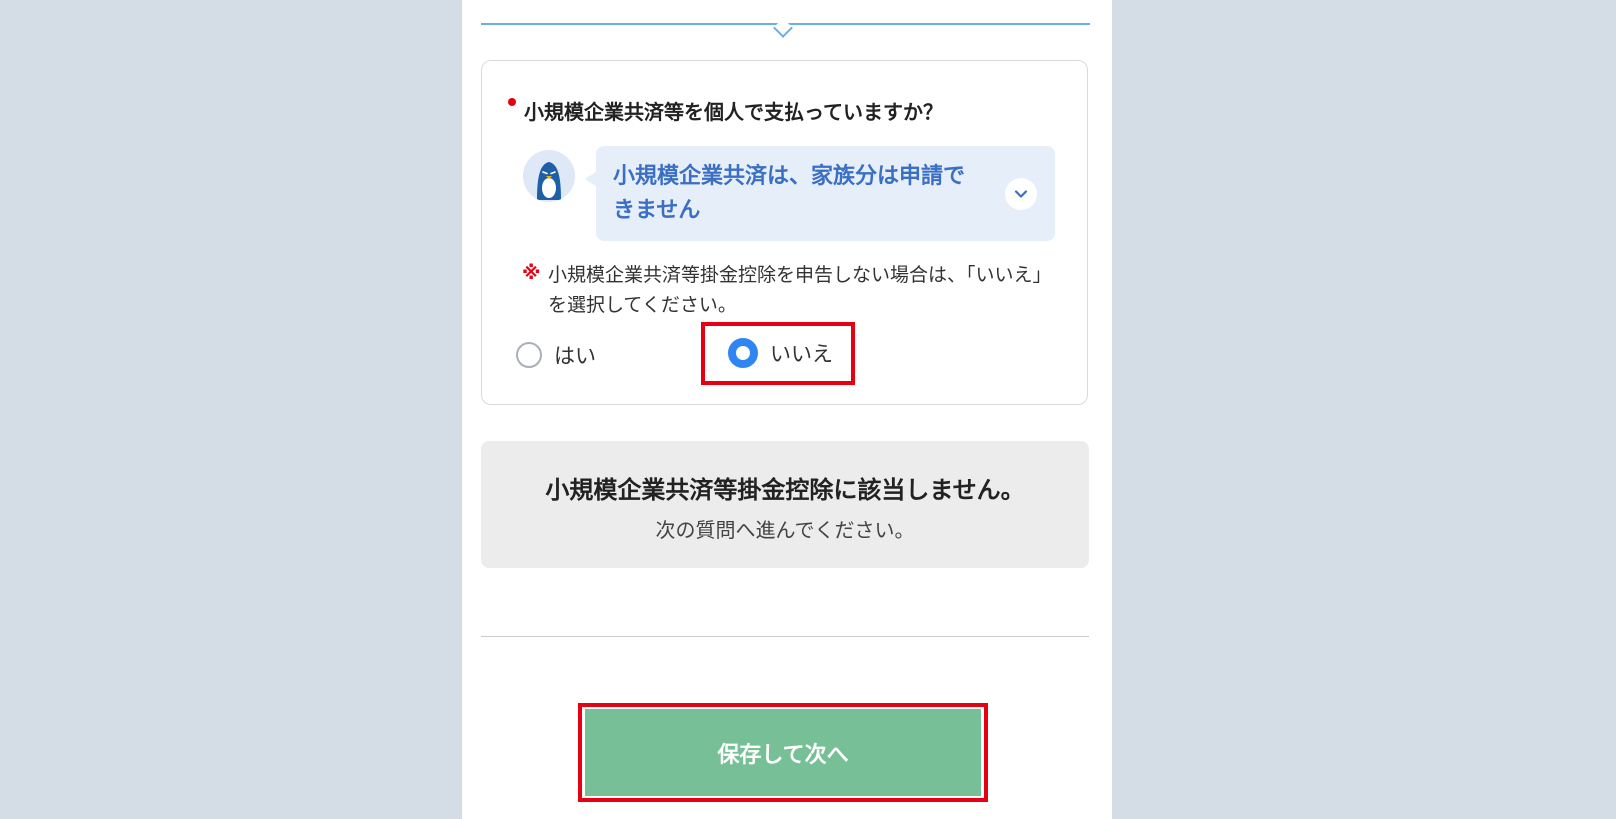 This screenshot has height=819, width=1616. Describe the element at coordinates (529, 355) in the screenshot. I see `radio-unchecked-icon` at that location.